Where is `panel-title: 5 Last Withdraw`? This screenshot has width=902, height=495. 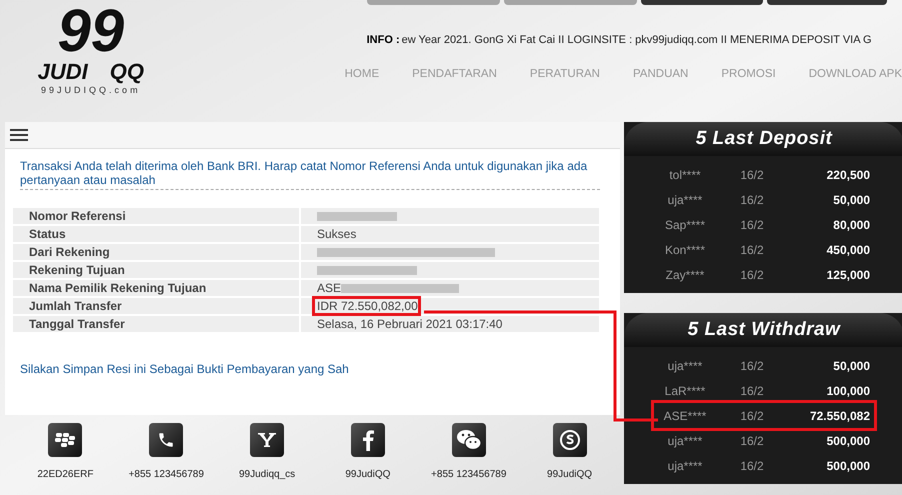
panel-title: 5 Last Withdraw is located at coordinates (764, 330).